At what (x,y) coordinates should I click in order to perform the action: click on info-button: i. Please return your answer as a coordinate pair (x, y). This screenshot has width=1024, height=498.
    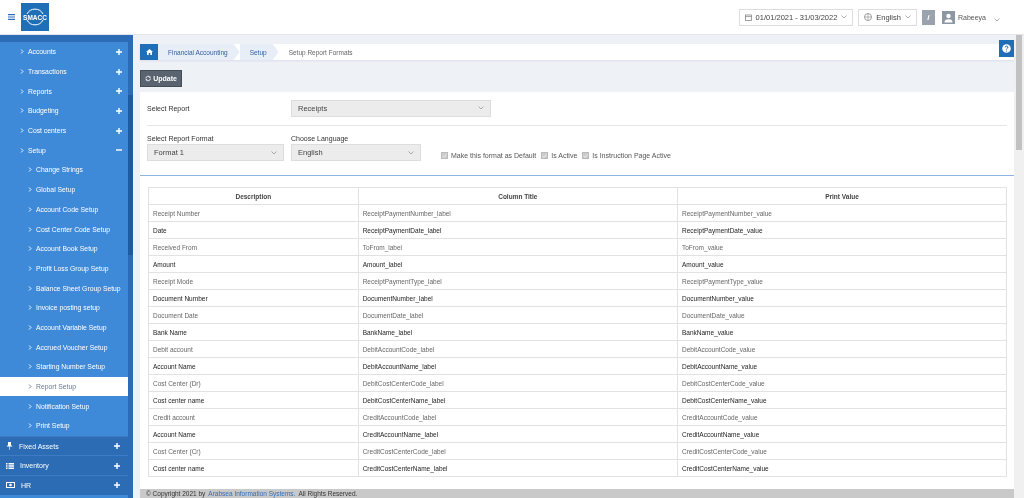
    Looking at the image, I should click on (928, 17).